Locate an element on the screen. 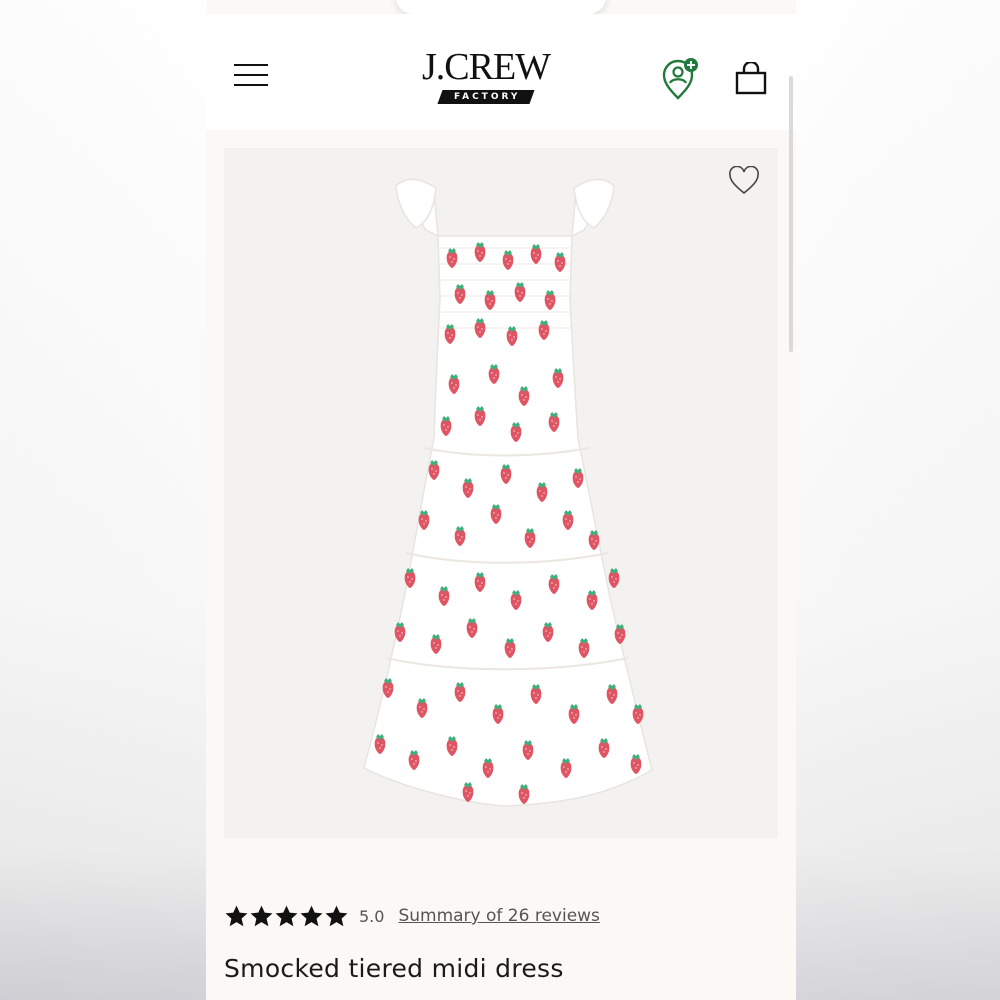 This screenshot has height=1000, width=1000. logo-sub-badge: FACTORY is located at coordinates (486, 97).